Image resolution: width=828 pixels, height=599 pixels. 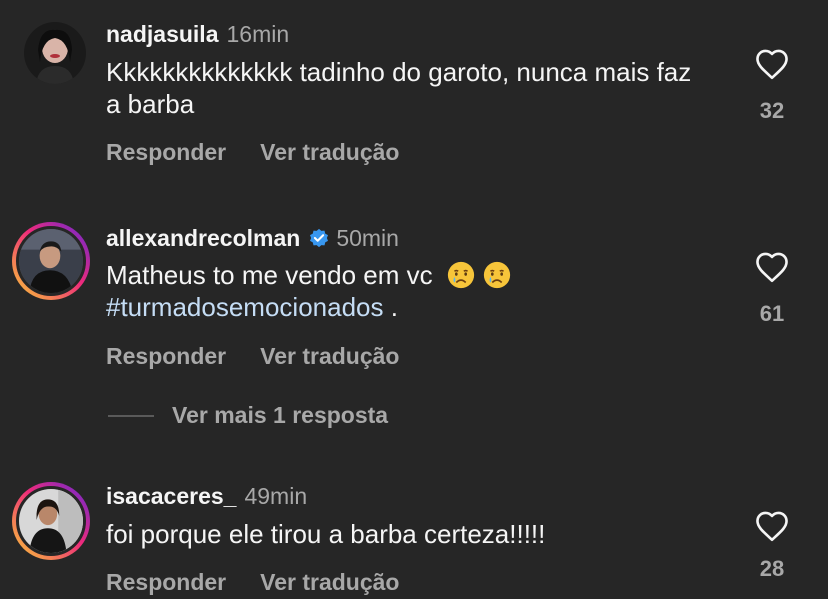 I want to click on view-more-replies-label: Ver mais 1 resposta, so click(x=280, y=415).